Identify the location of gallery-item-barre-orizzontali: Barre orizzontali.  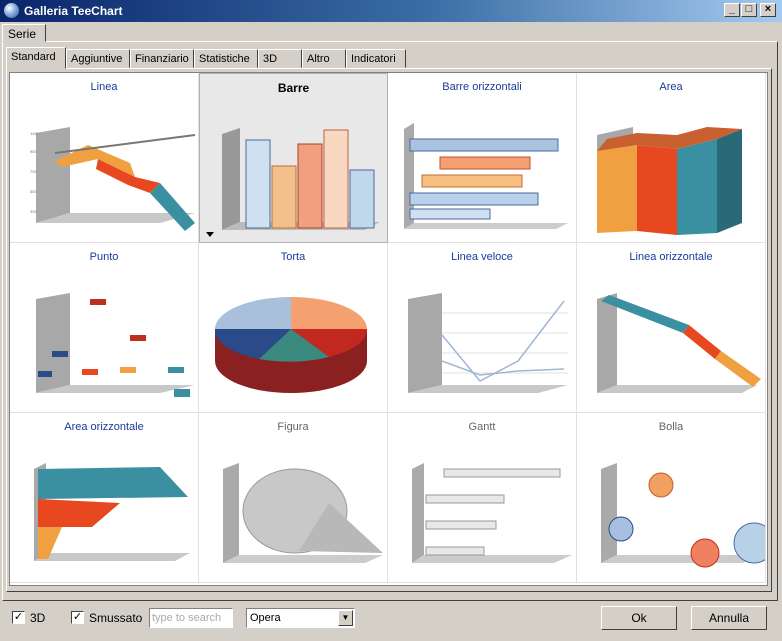
(482, 158).